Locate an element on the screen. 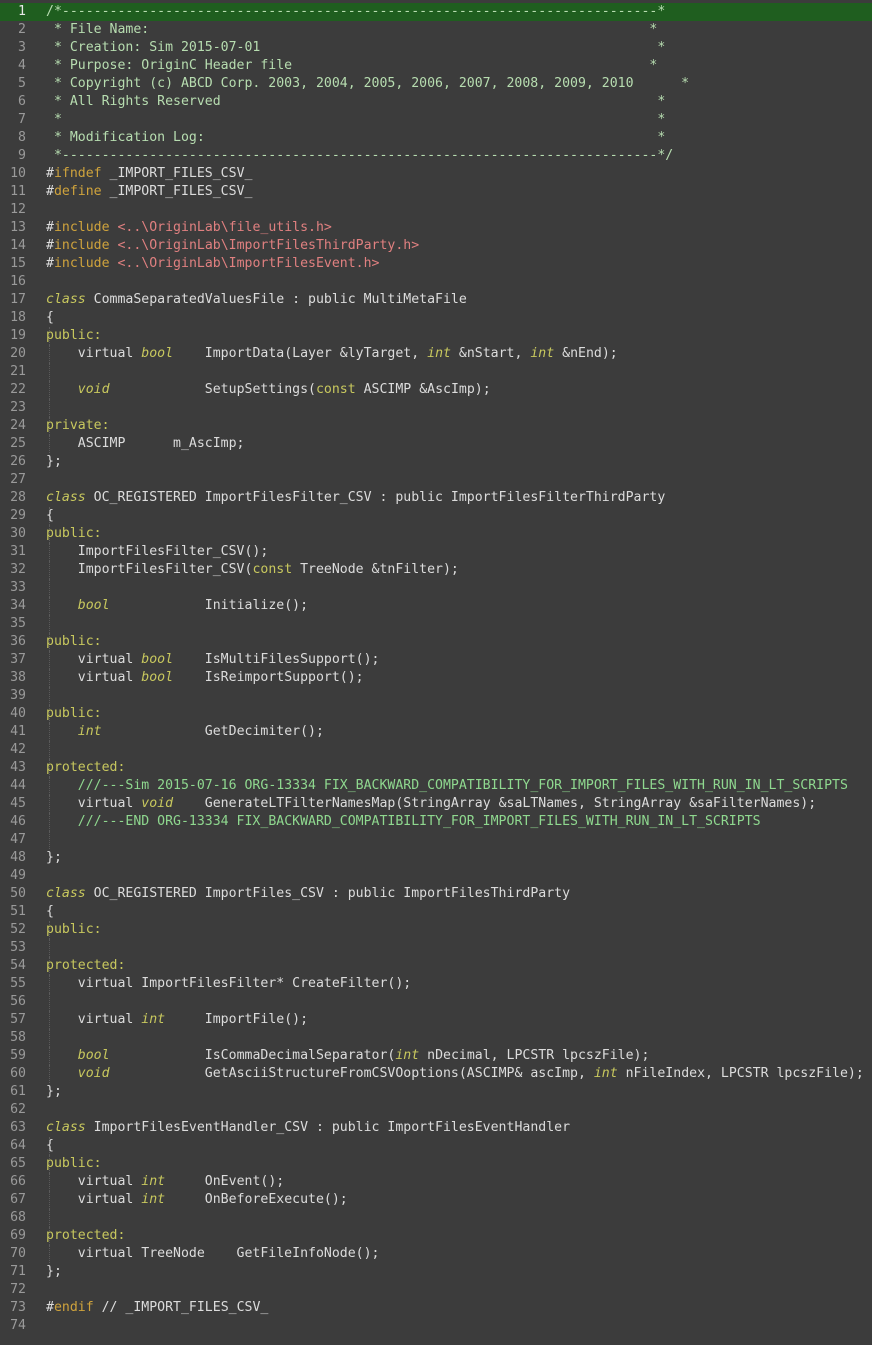 This screenshot has width=872, height=1345. code-line: 61}; is located at coordinates (436, 1092).